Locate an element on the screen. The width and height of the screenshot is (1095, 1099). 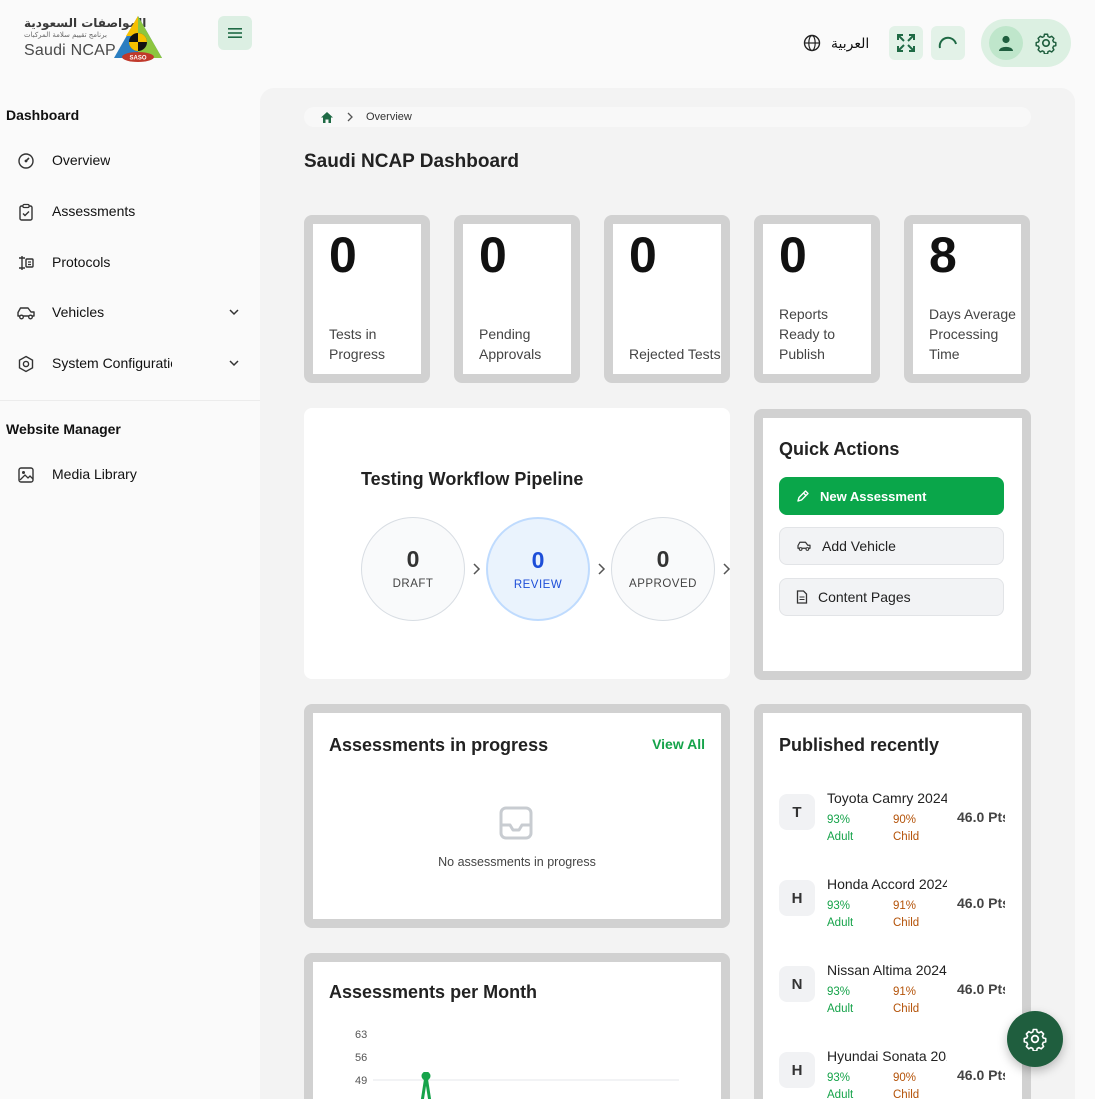
sidebar-item-label: System Configuration is located at coordinates (112, 363).